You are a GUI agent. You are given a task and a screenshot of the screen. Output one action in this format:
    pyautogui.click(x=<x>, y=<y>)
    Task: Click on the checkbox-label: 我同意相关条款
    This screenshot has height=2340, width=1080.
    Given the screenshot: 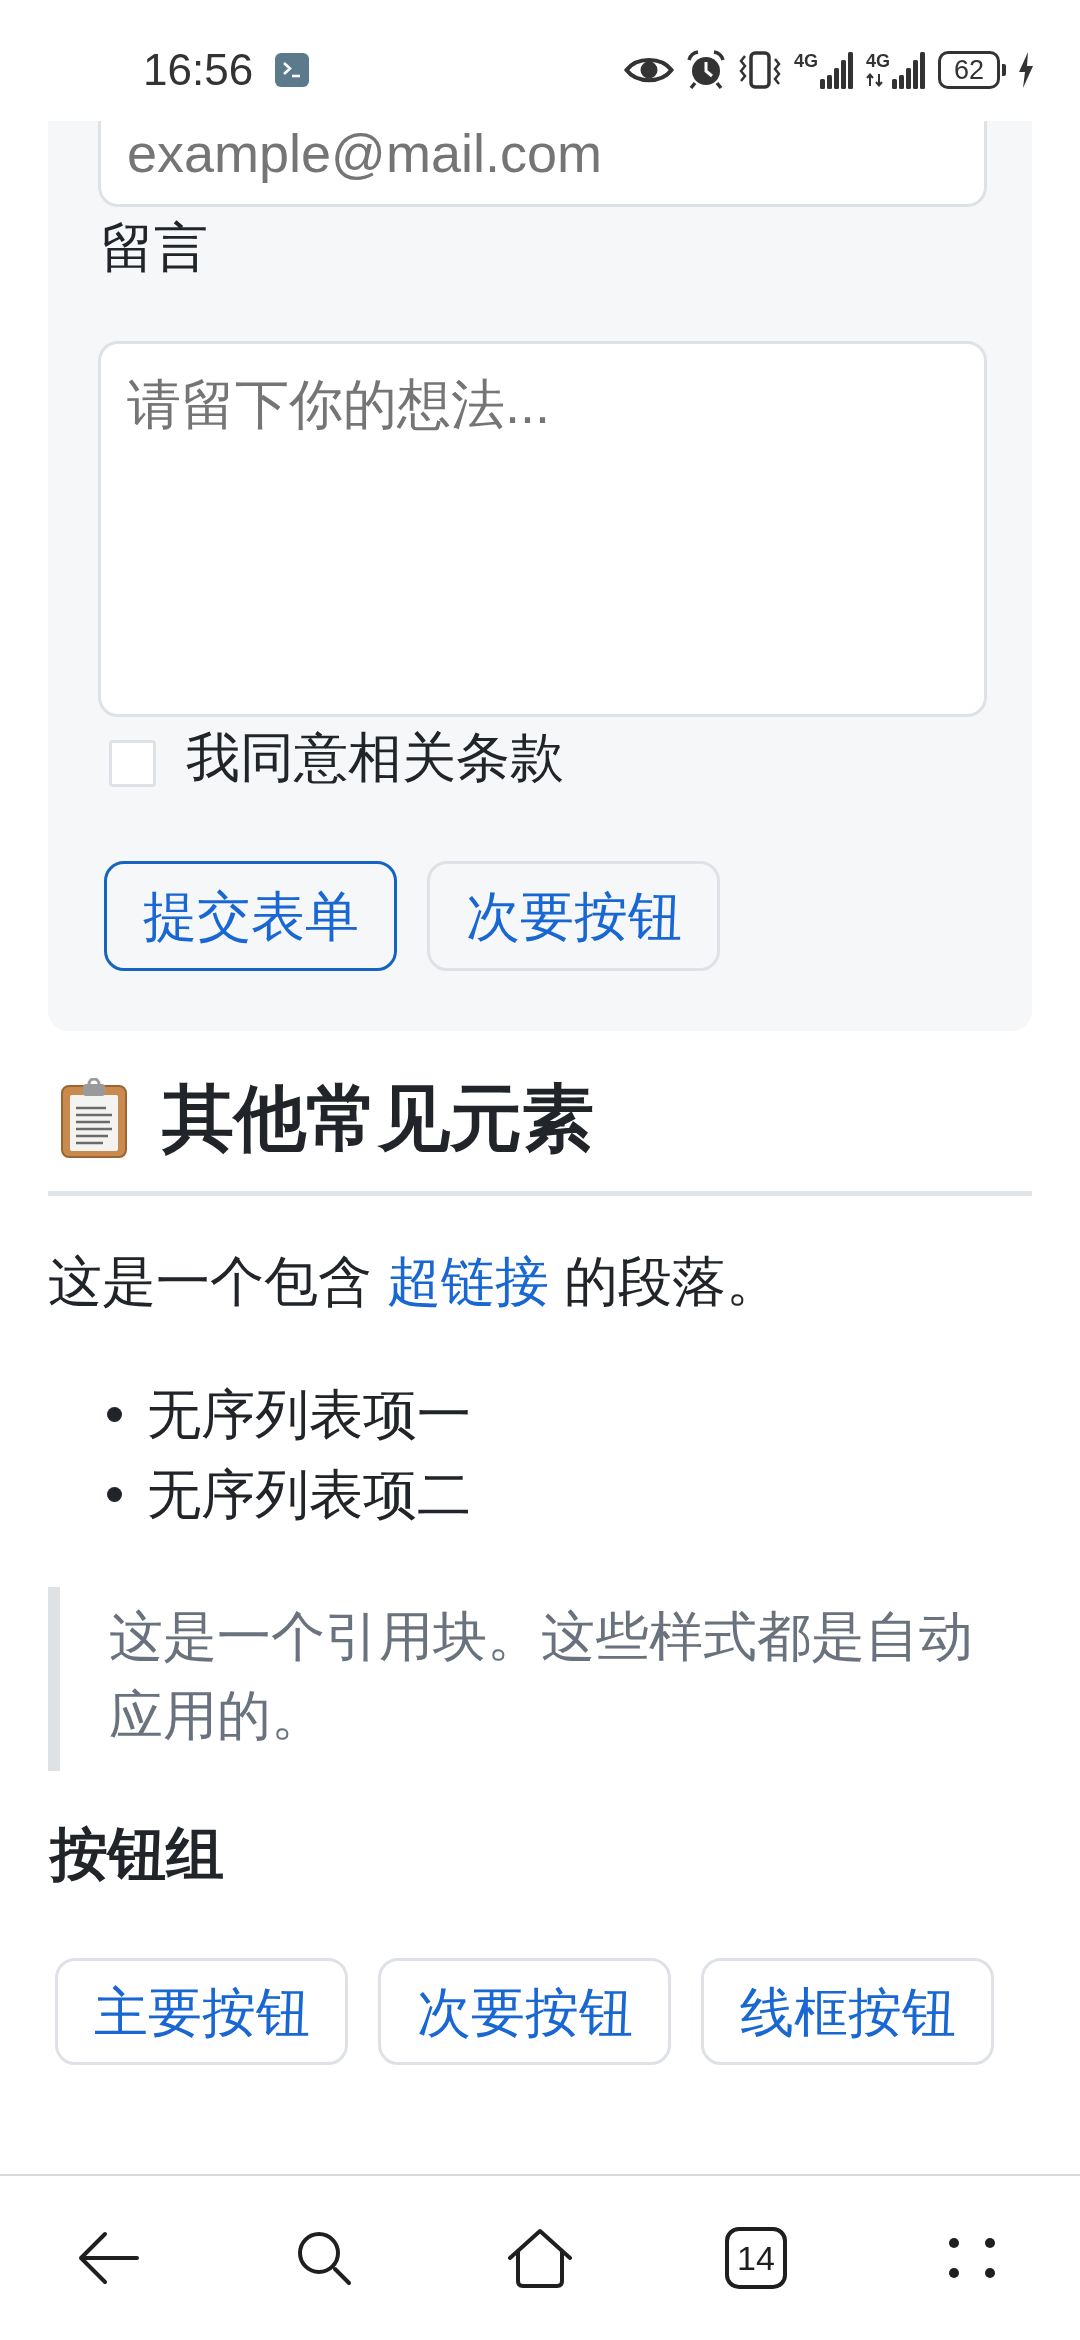 What is the action you would take?
    pyautogui.click(x=375, y=757)
    